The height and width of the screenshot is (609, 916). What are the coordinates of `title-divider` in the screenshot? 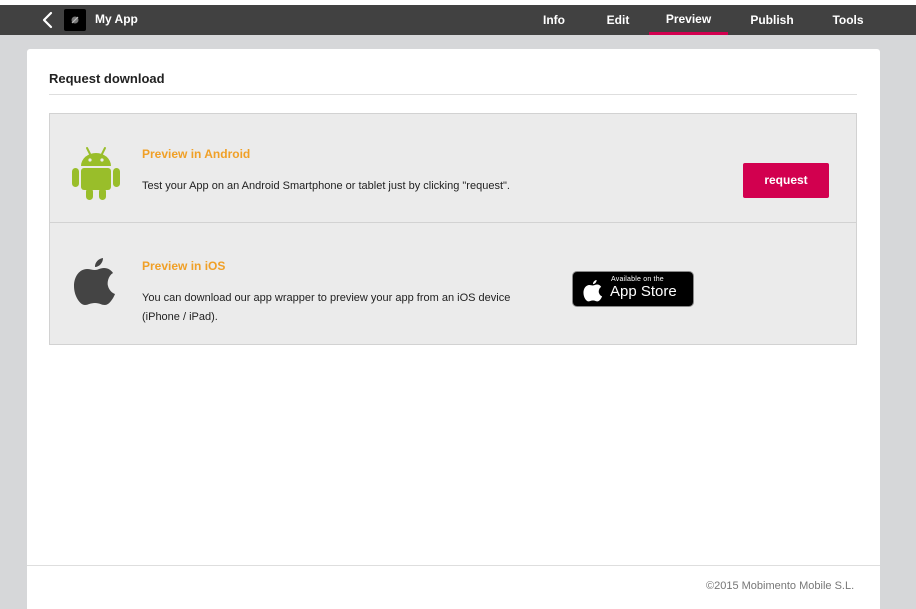 It's located at (453, 94).